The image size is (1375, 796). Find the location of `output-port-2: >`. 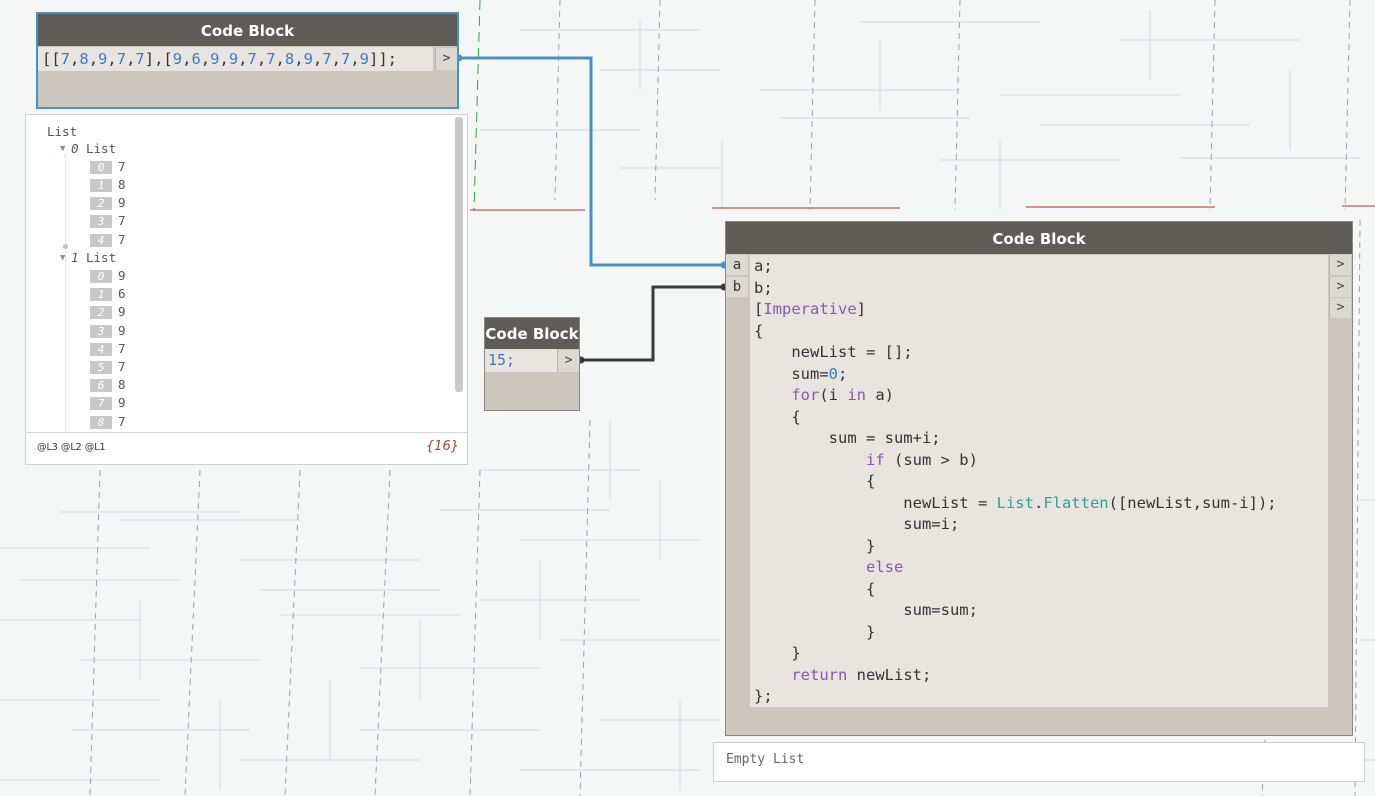

output-port-2: > is located at coordinates (1340, 308).